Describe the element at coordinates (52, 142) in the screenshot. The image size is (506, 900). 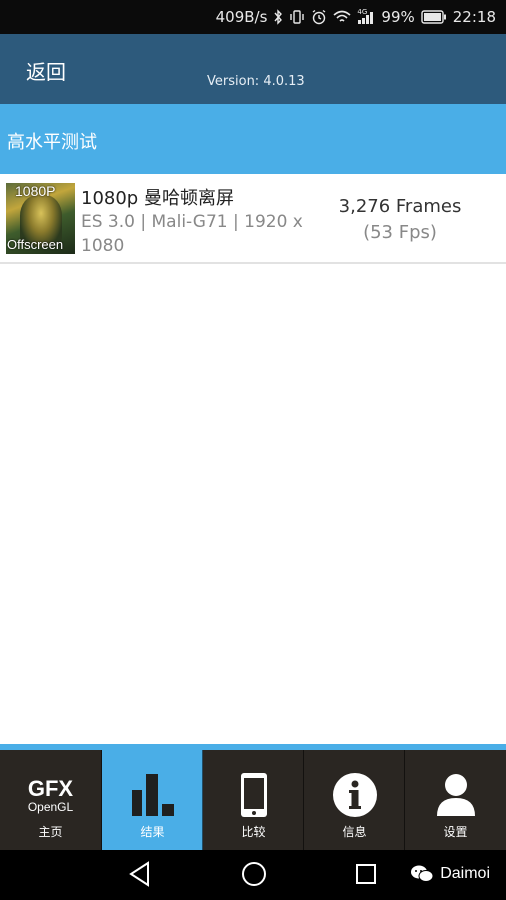
I see `section-title: 高水平测试` at that location.